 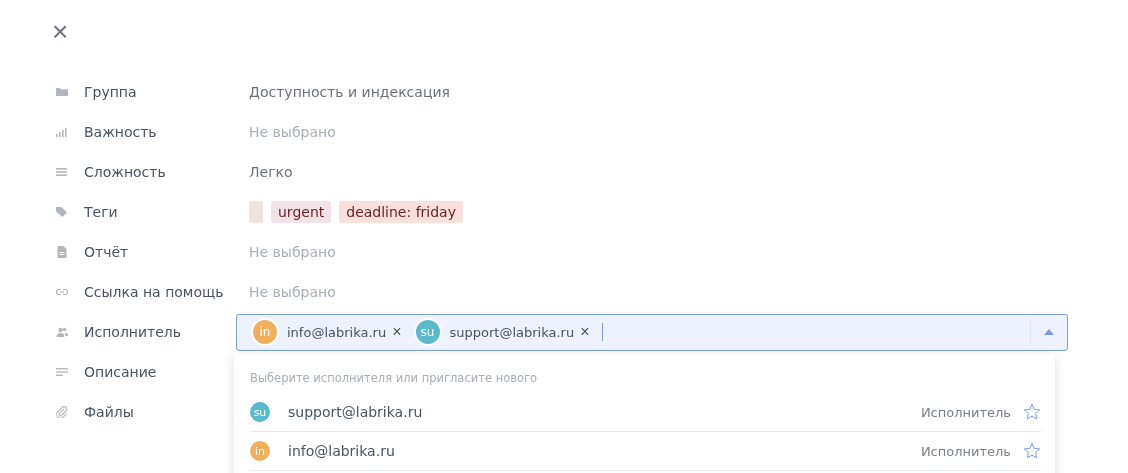 What do you see at coordinates (62, 212) in the screenshot?
I see `tag-icon` at bounding box center [62, 212].